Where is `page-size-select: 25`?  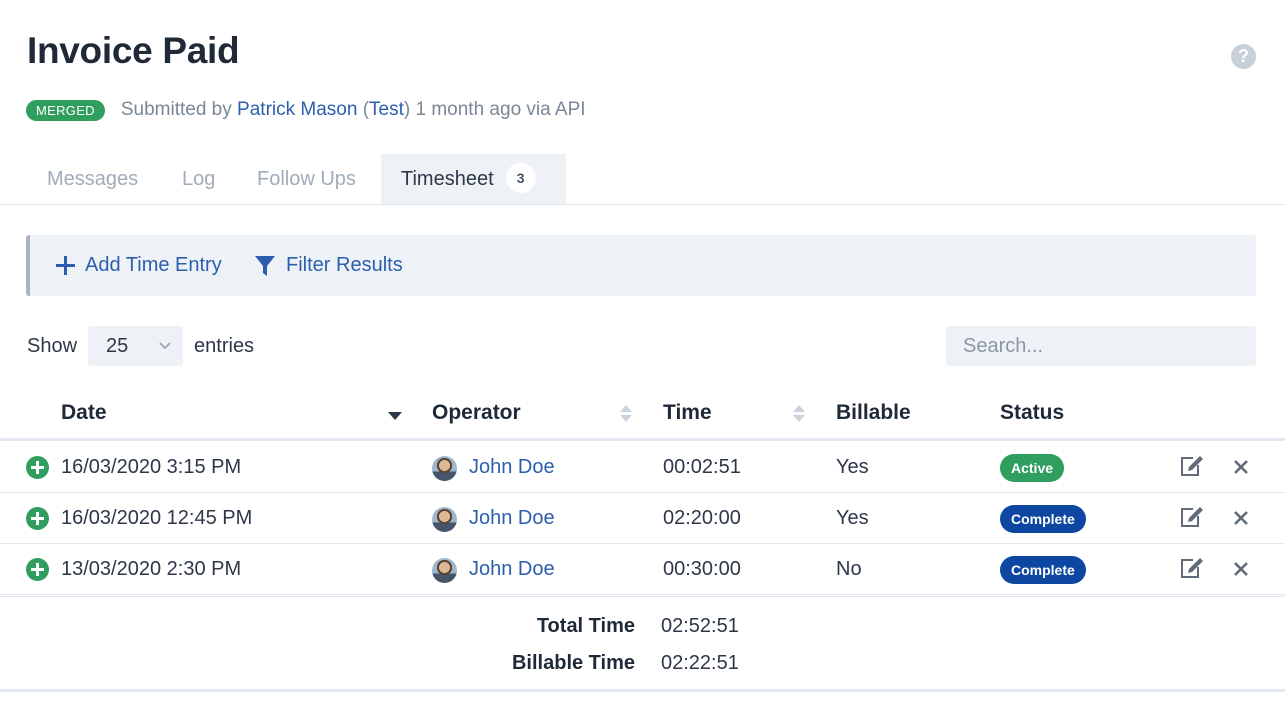 page-size-select: 25 is located at coordinates (136, 346).